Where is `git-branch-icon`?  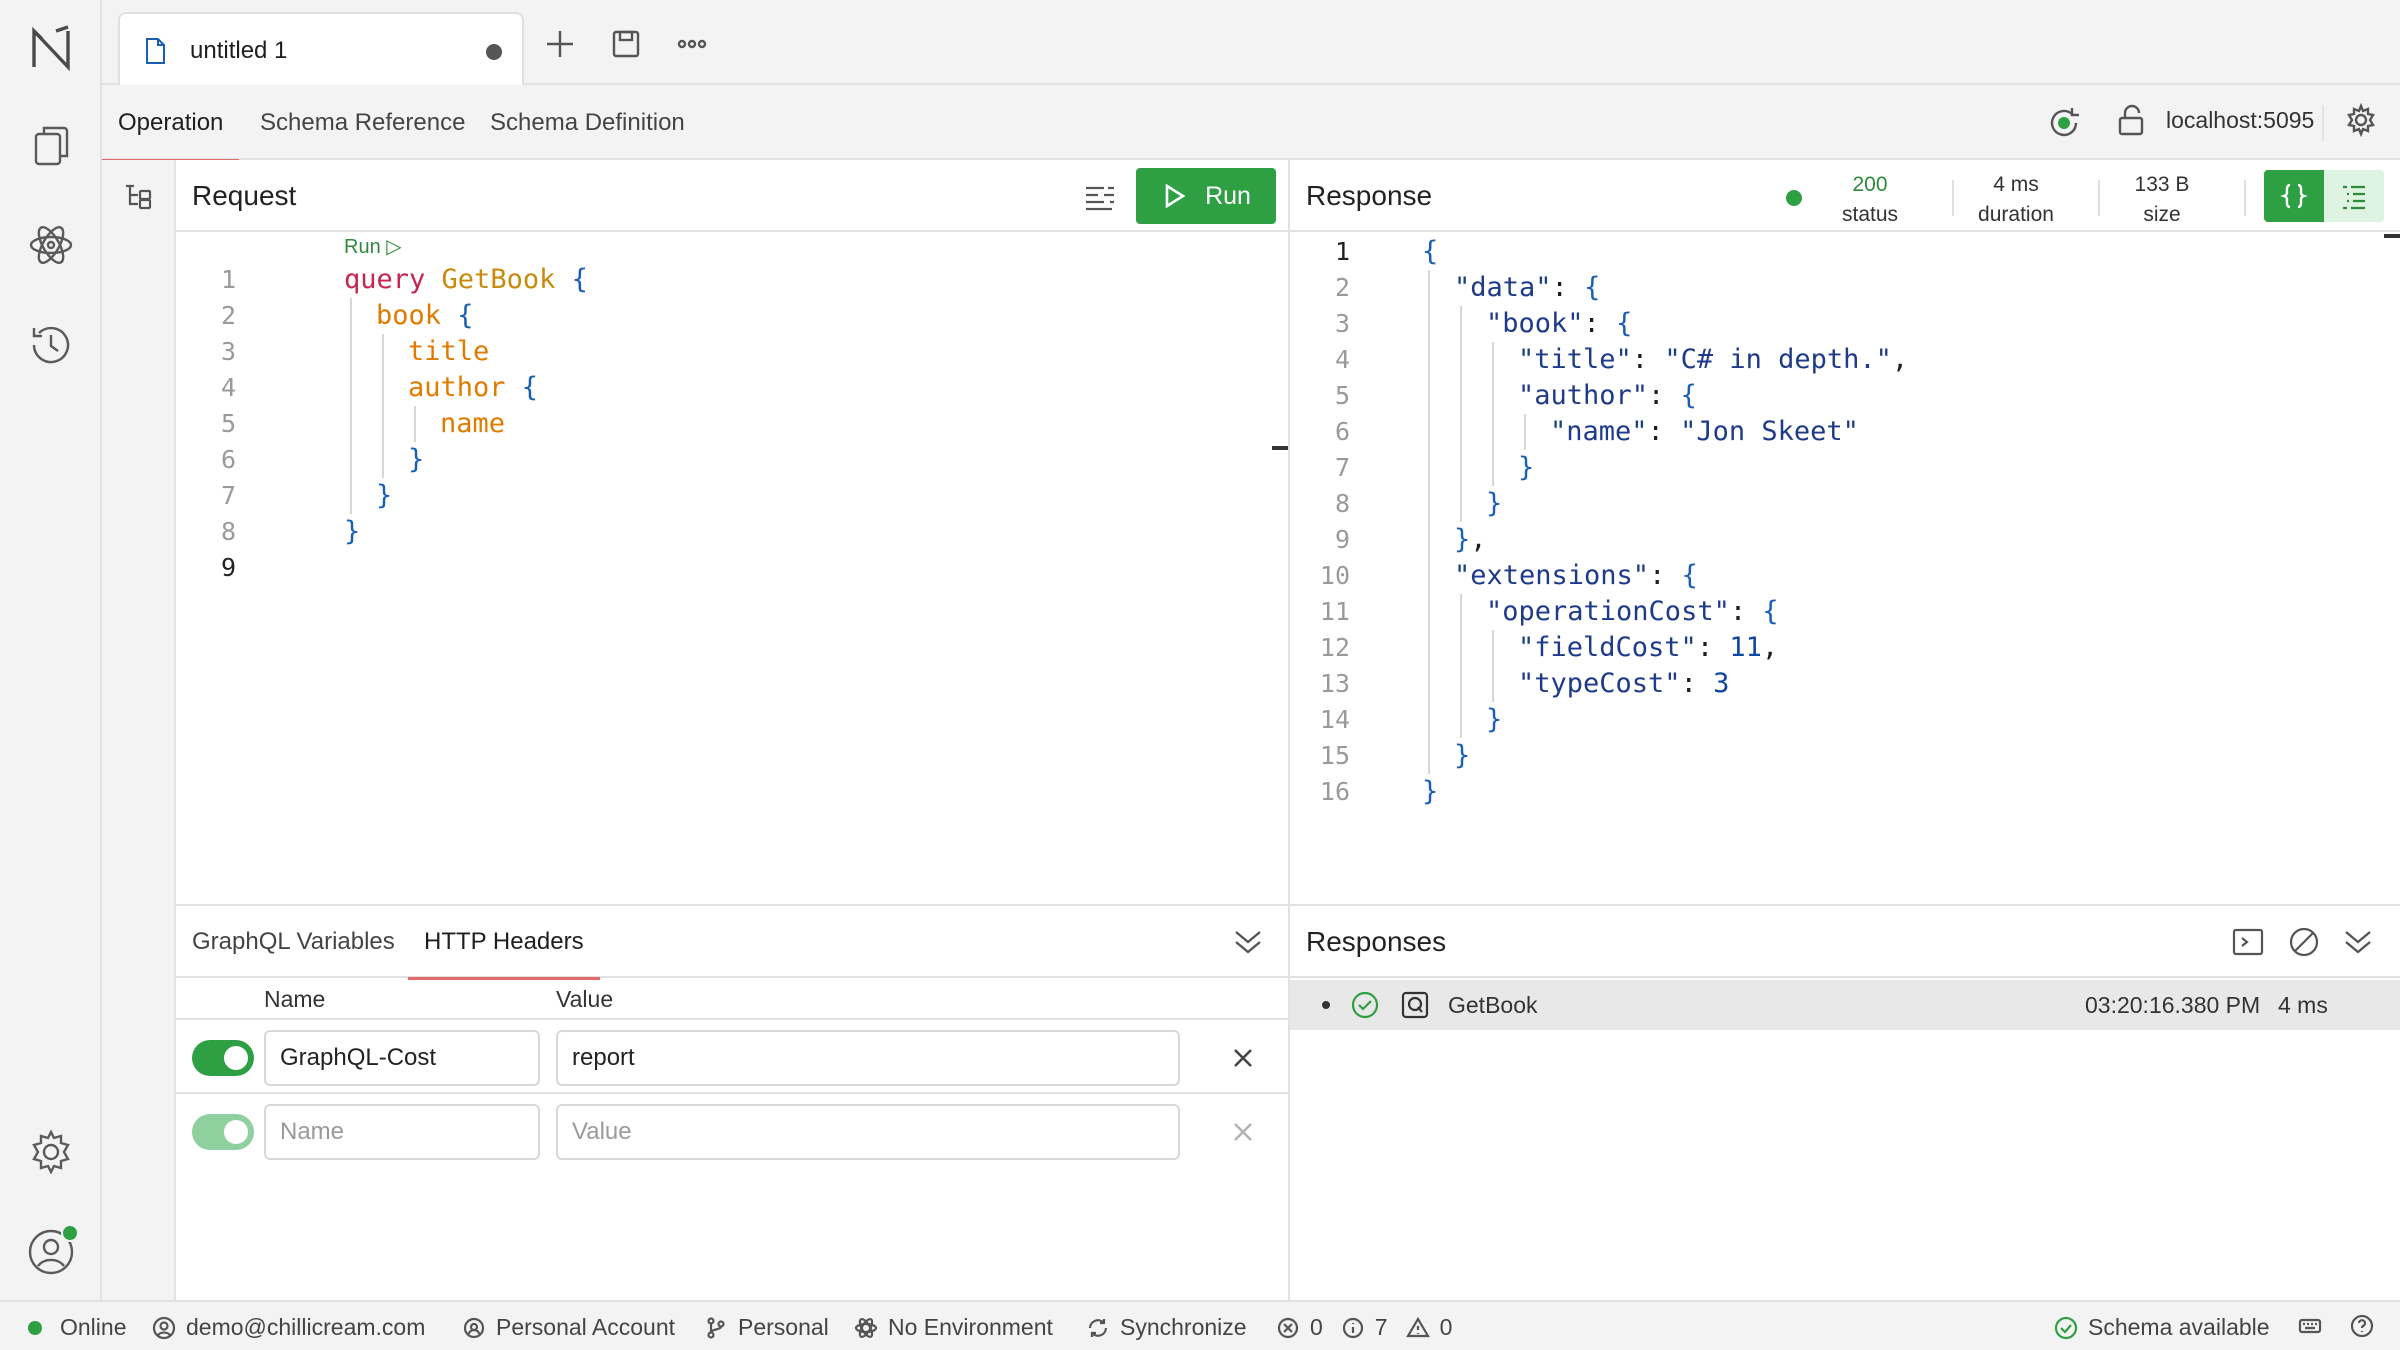
git-branch-icon is located at coordinates (716, 1327).